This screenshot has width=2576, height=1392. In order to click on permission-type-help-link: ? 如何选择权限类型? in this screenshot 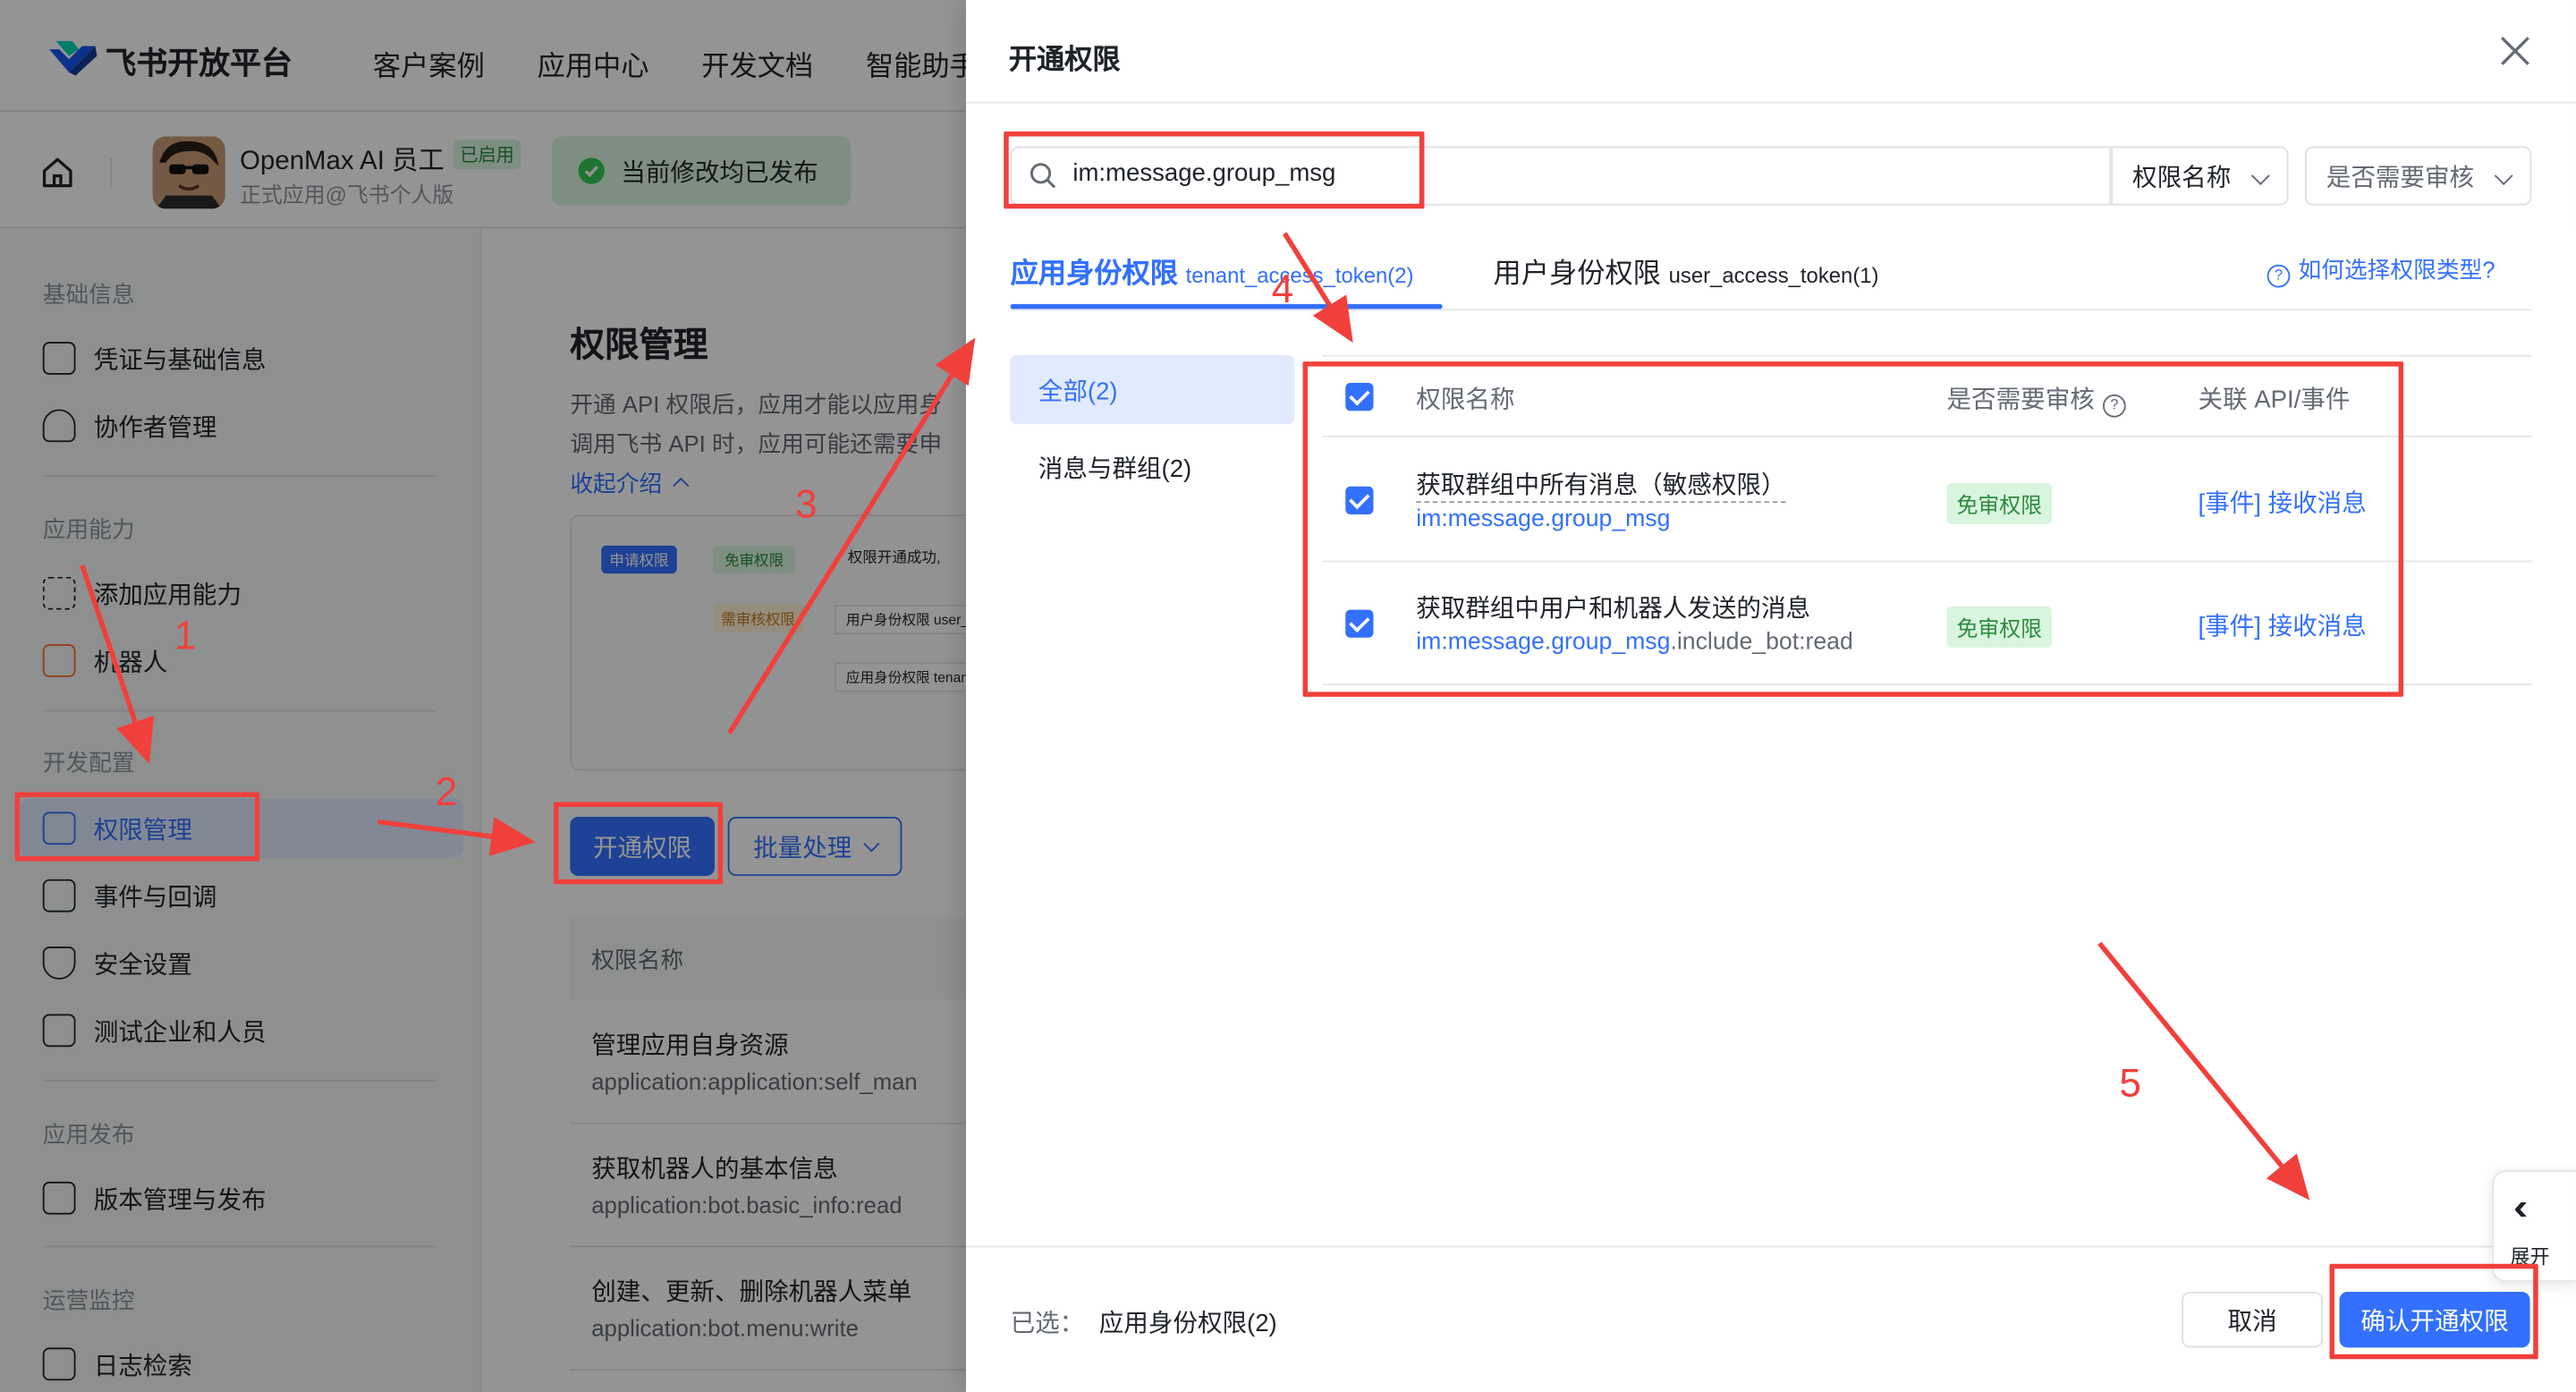, I will do `click(2381, 270)`.